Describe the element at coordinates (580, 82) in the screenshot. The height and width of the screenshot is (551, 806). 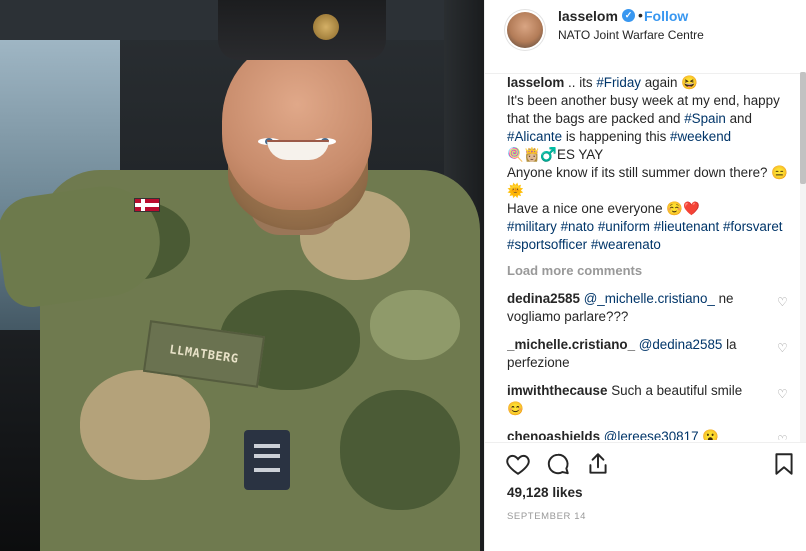
I see `caption-text: .. its` at that location.